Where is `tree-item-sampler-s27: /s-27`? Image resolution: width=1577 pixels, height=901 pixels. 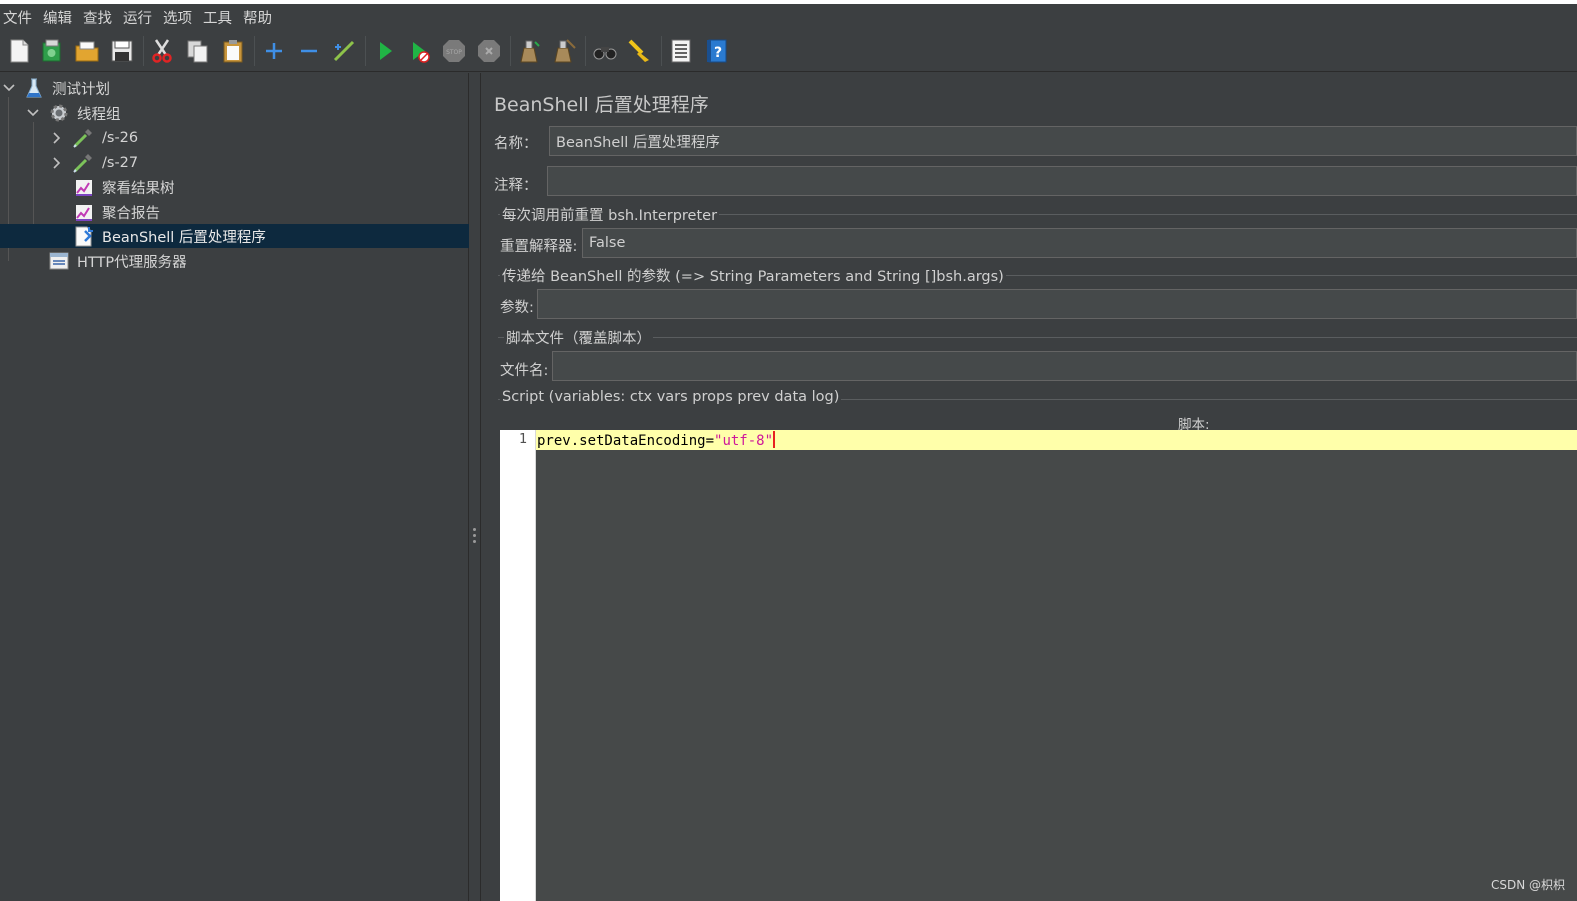
tree-item-sampler-s27: /s-27 is located at coordinates (234, 163).